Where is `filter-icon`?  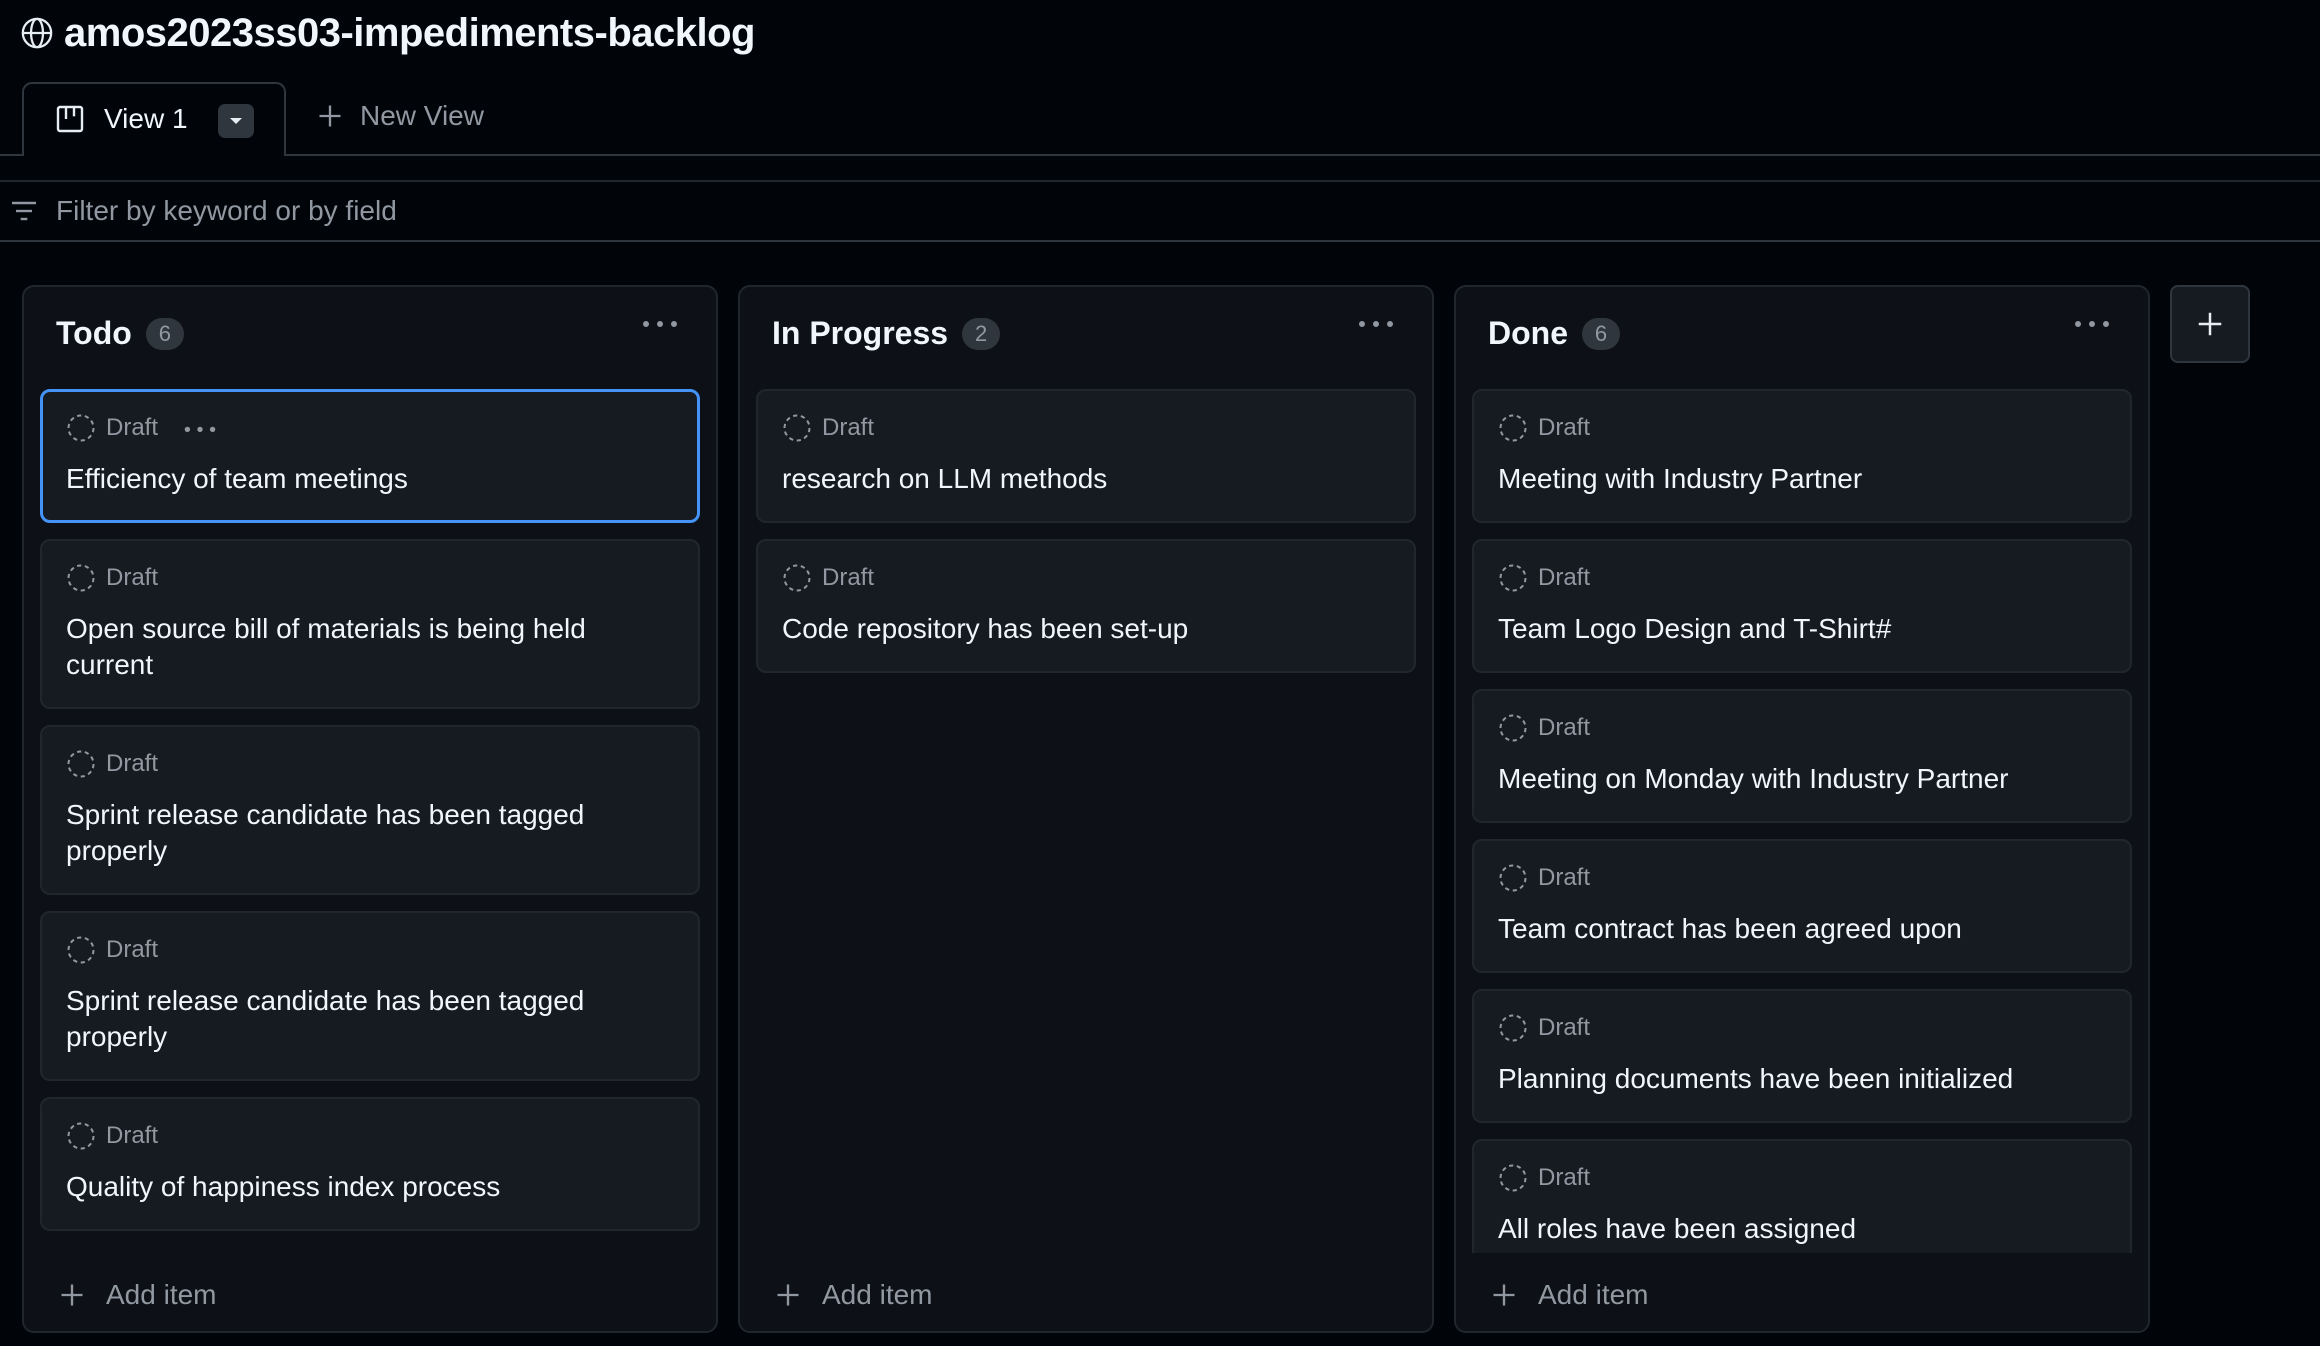 filter-icon is located at coordinates (24, 211).